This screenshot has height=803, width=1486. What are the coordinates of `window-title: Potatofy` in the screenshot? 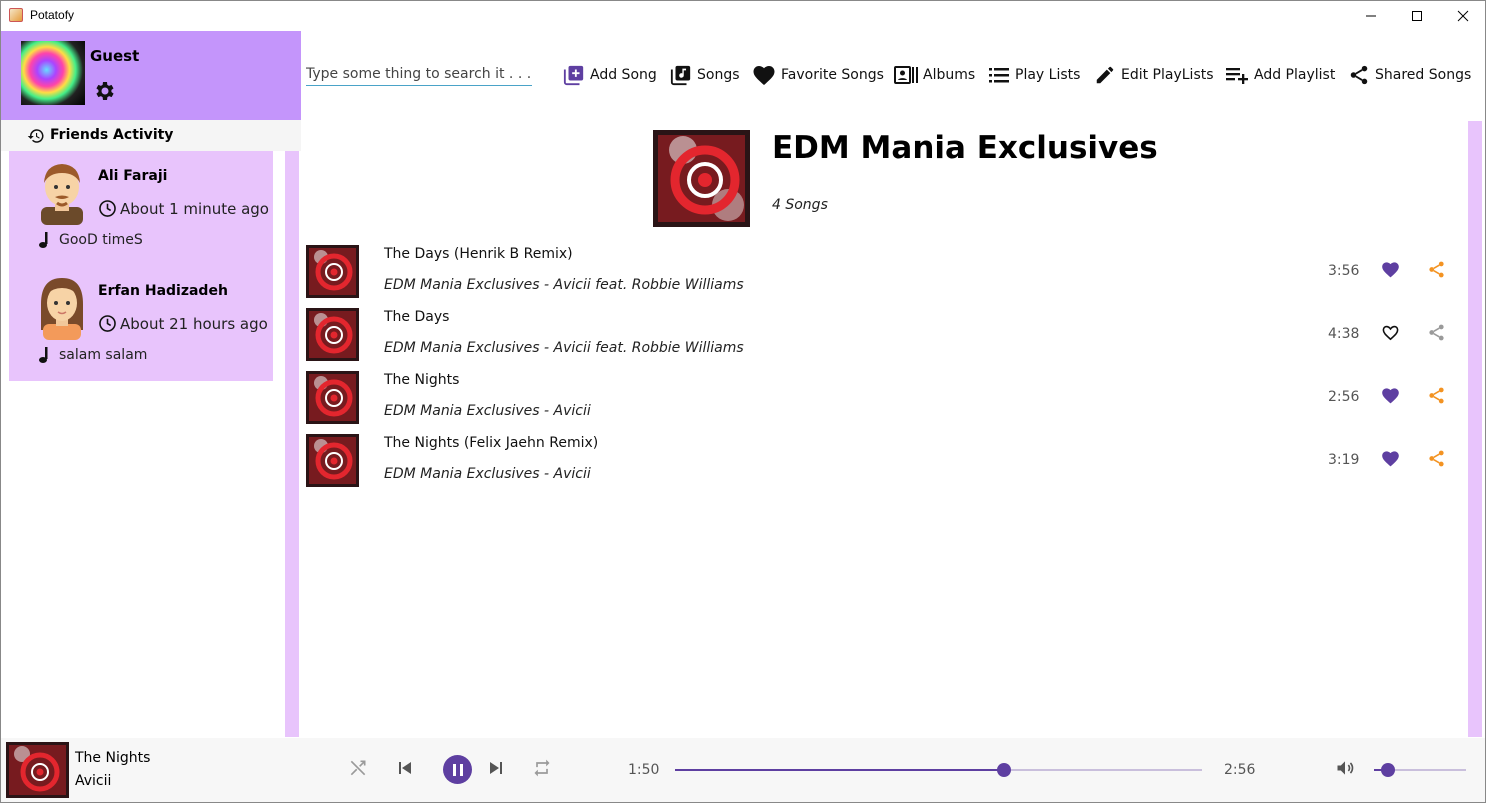 It's located at (52, 15).